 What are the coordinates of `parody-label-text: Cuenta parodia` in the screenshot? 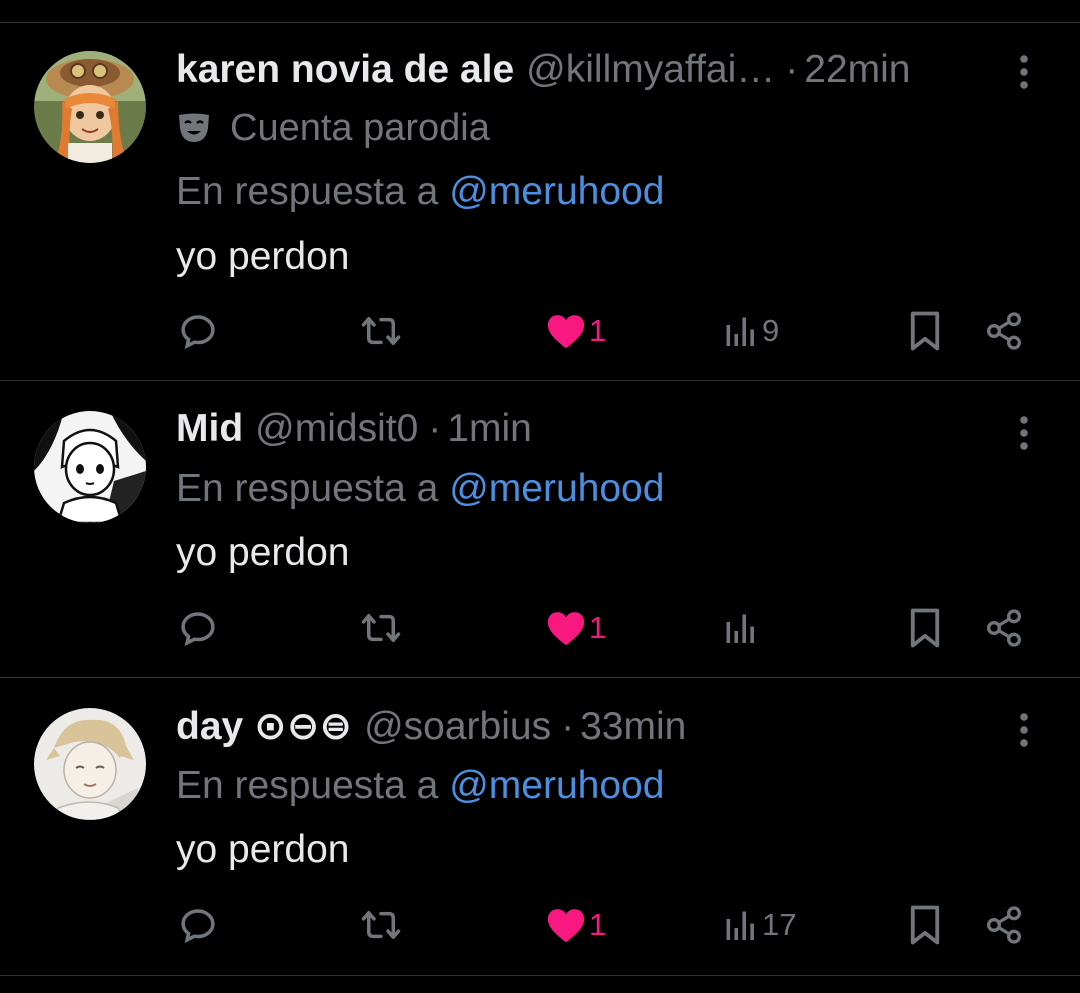 It's located at (360, 127).